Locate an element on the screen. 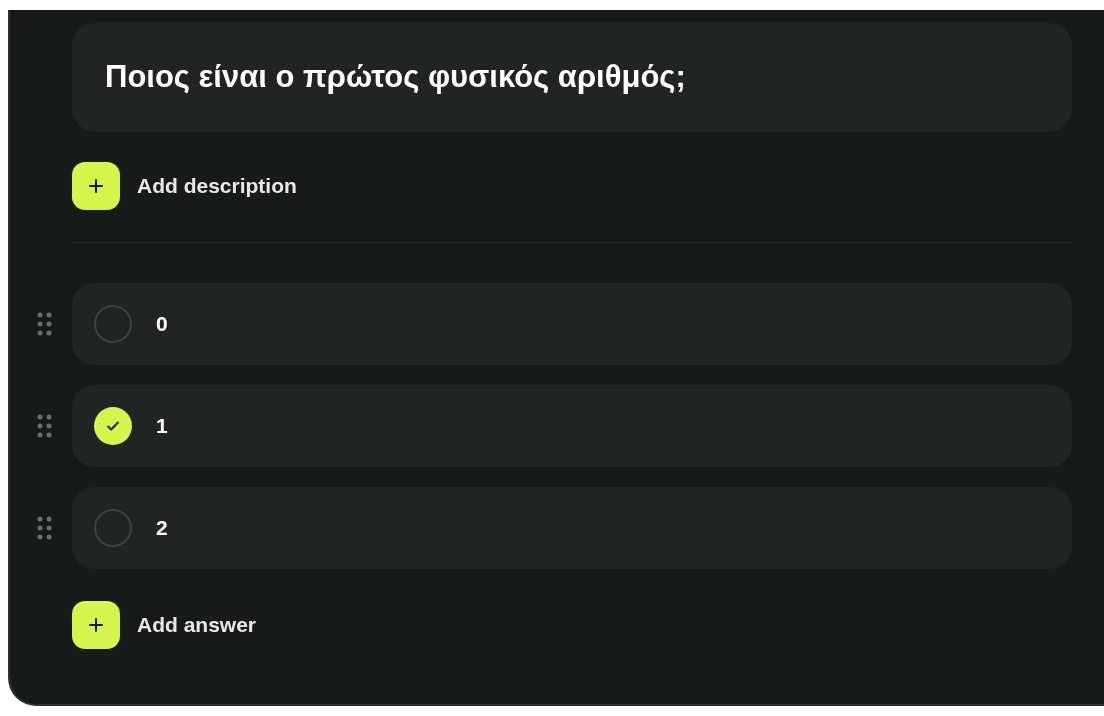 The width and height of the screenshot is (1104, 716). answer-text: 0 is located at coordinates (162, 324).